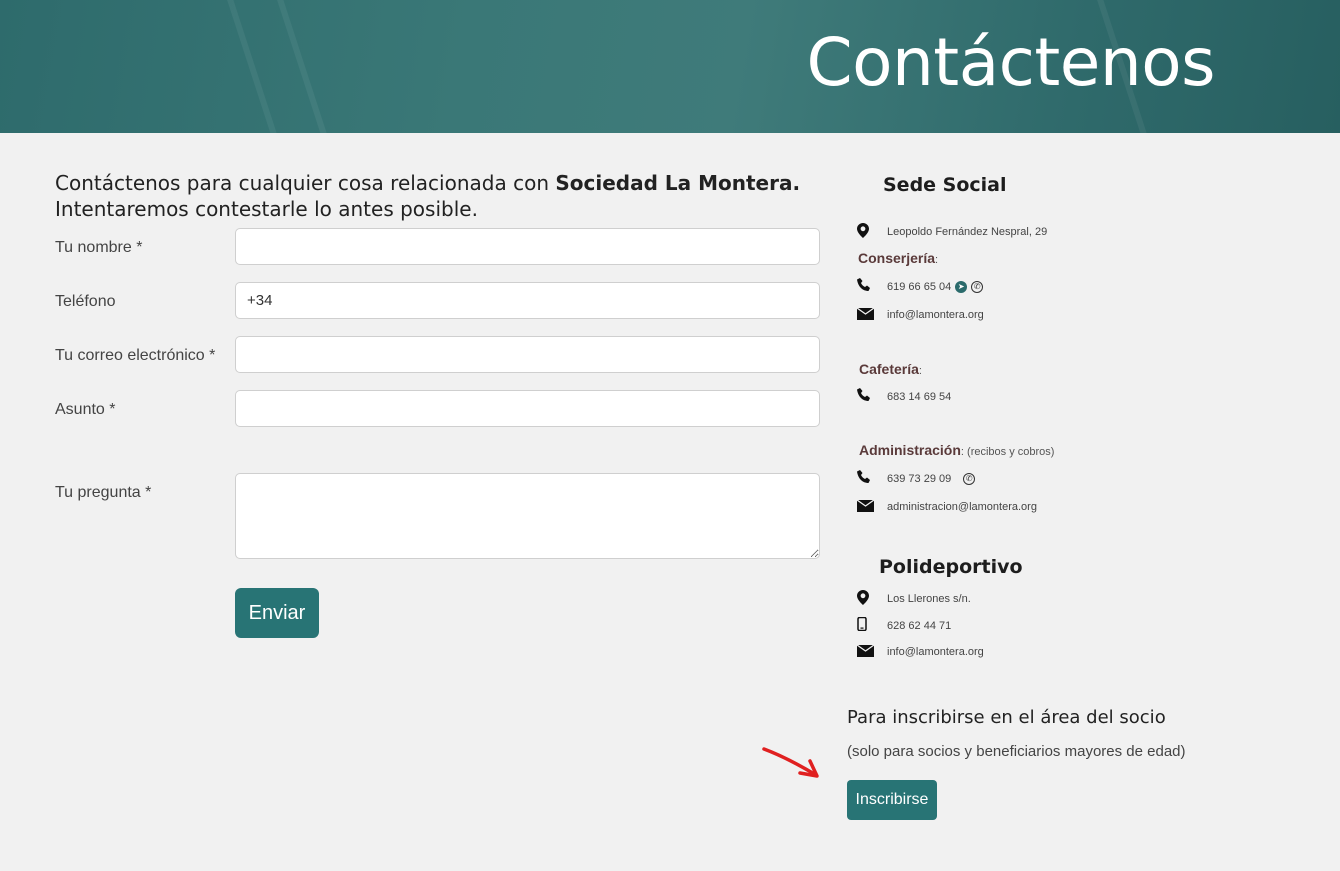 The image size is (1340, 871). I want to click on name-row: Tu nombre *, so click(437, 246).